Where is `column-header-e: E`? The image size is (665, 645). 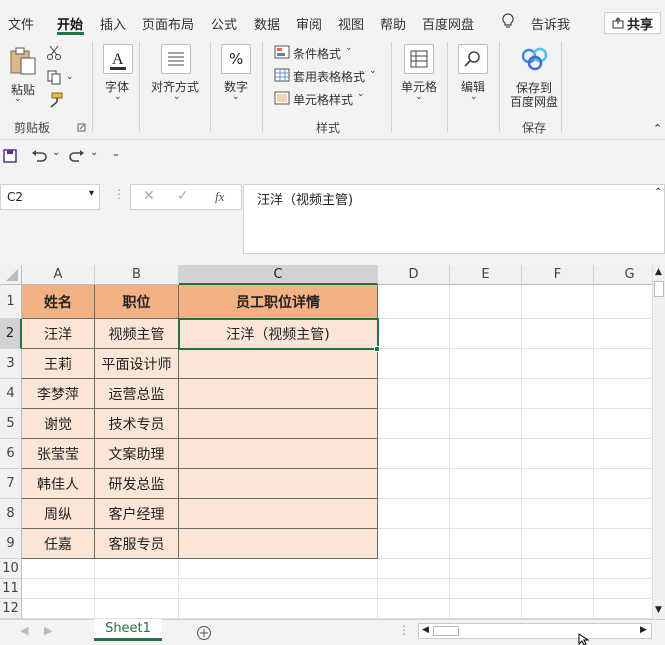 column-header-e: E is located at coordinates (486, 275).